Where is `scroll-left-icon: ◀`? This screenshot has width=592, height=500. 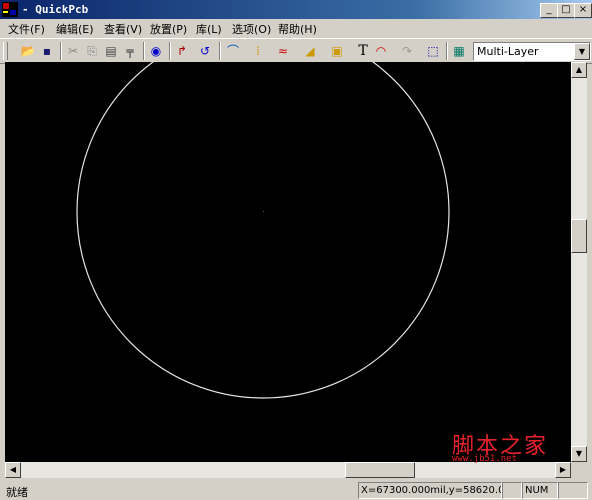 scroll-left-icon: ◀ is located at coordinates (13, 470).